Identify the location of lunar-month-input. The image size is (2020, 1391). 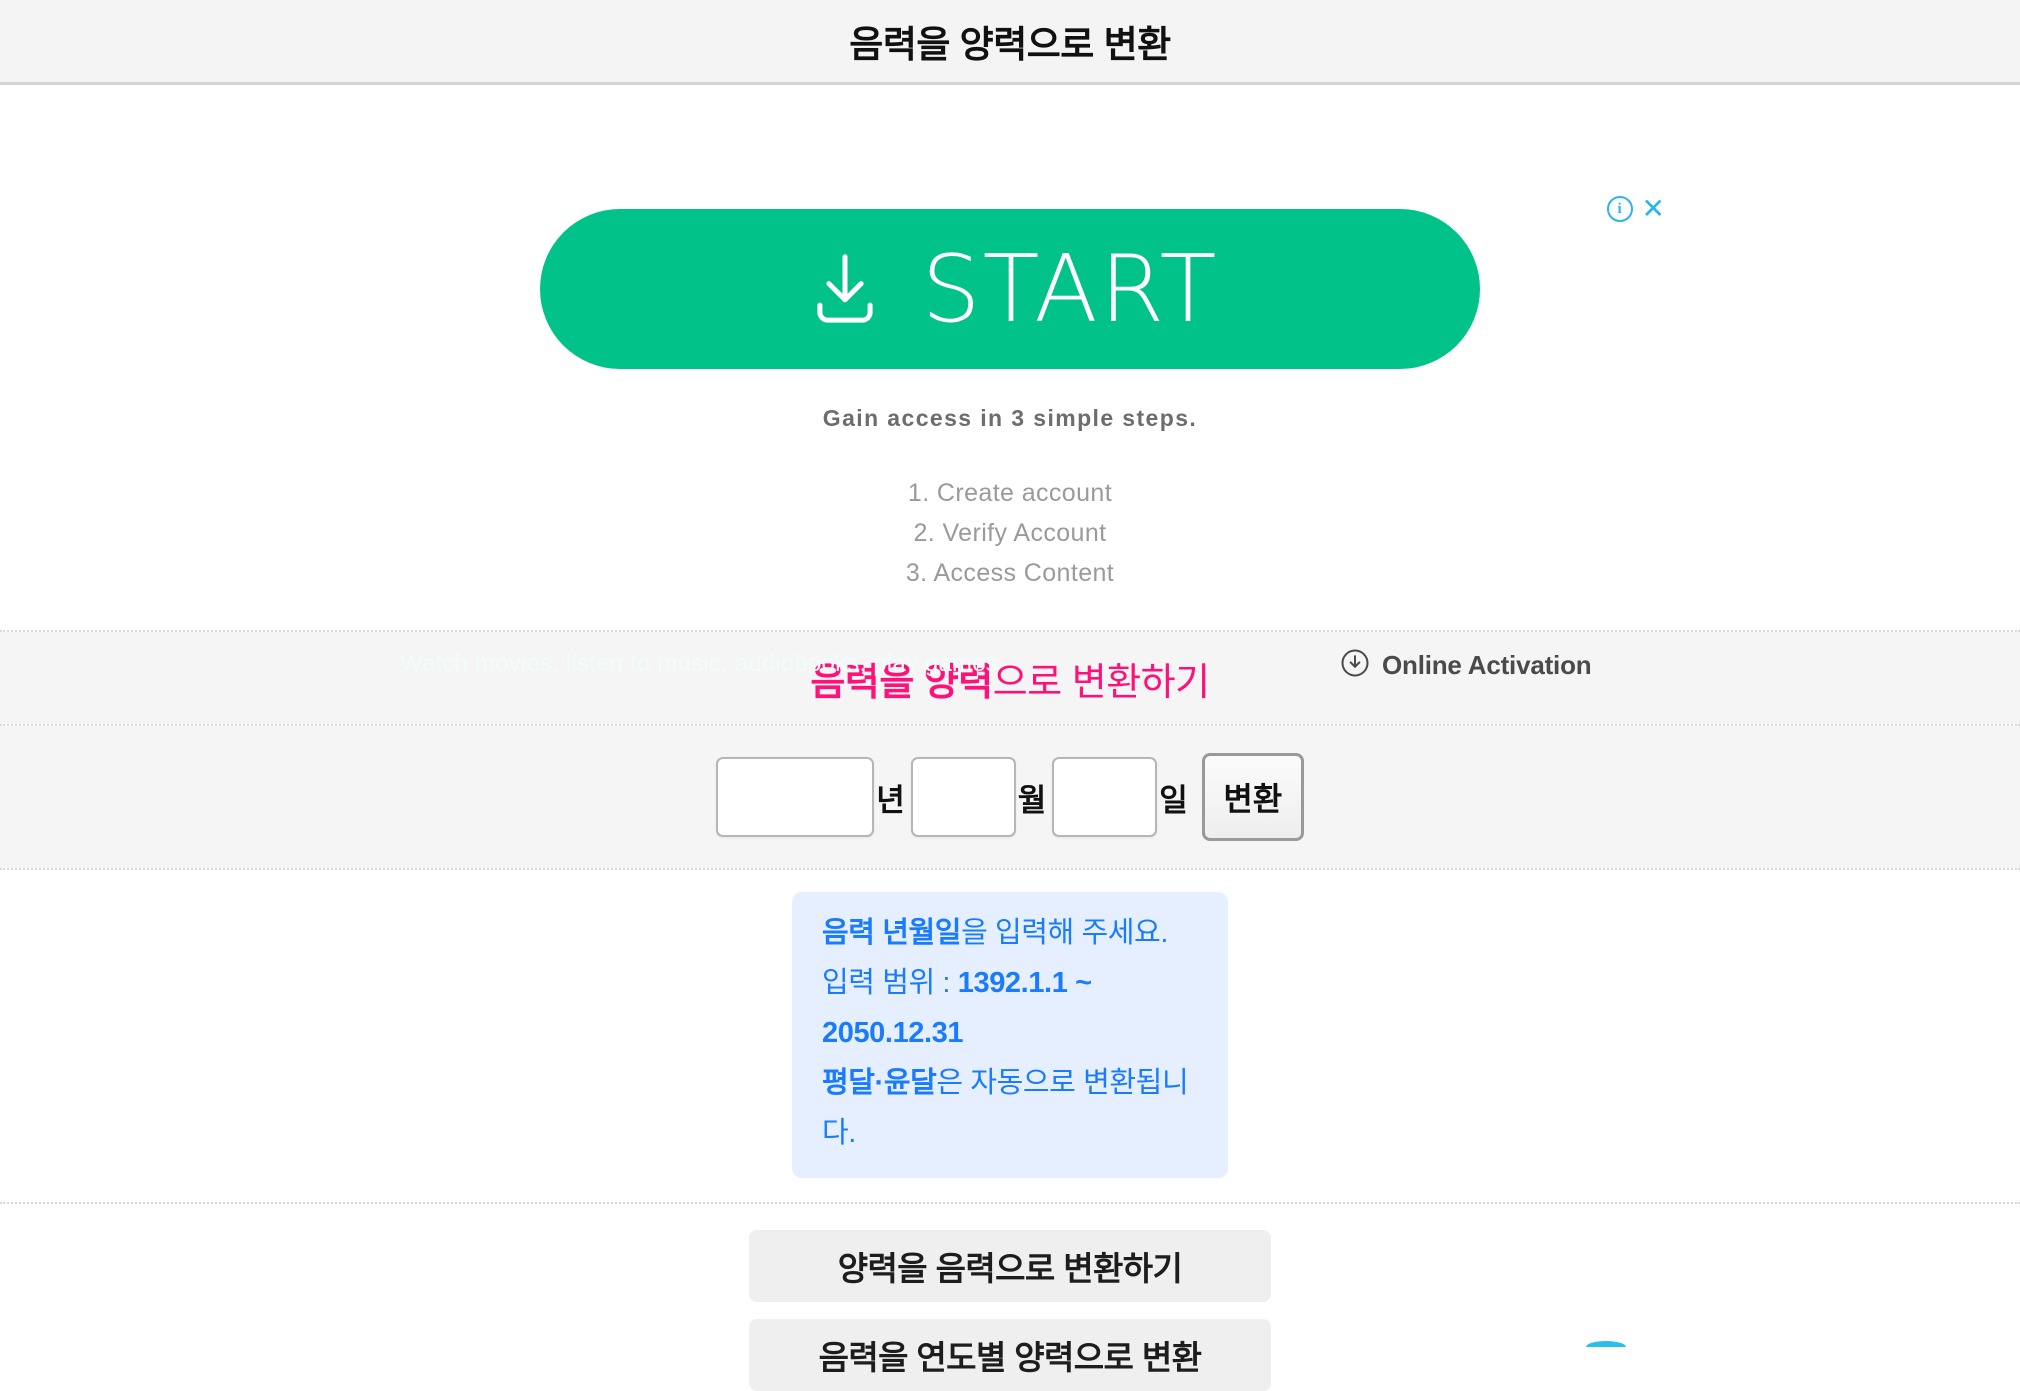
(963, 797).